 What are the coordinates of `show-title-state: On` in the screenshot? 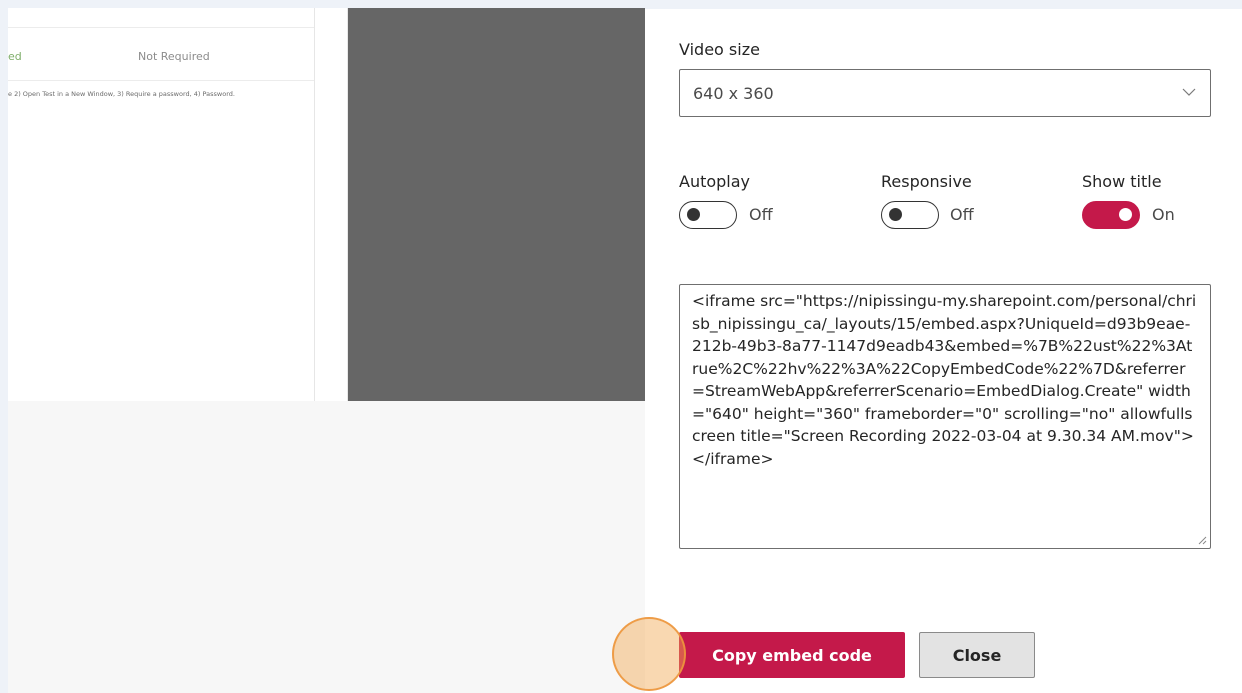 It's located at (1163, 214).